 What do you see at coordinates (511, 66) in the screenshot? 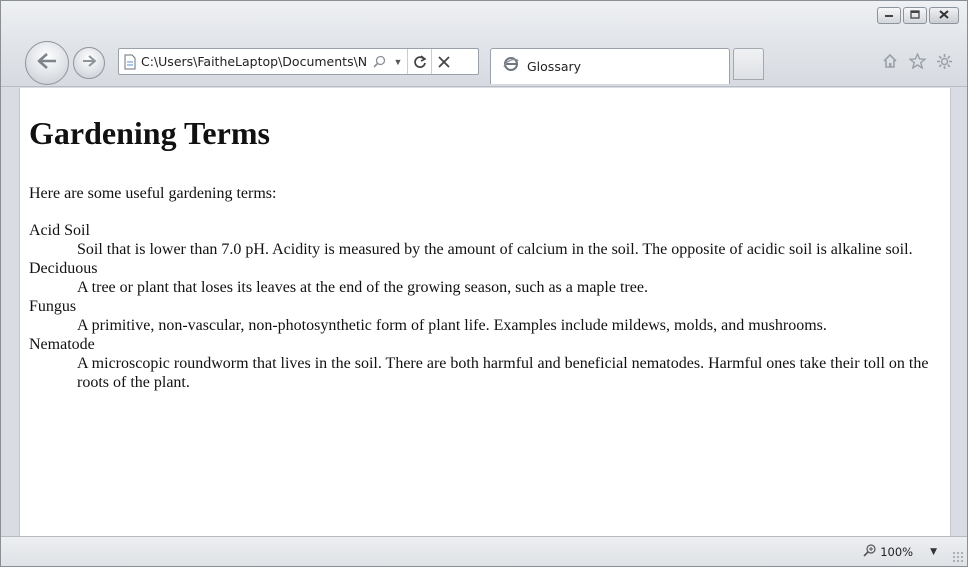
I see `ie-icon` at bounding box center [511, 66].